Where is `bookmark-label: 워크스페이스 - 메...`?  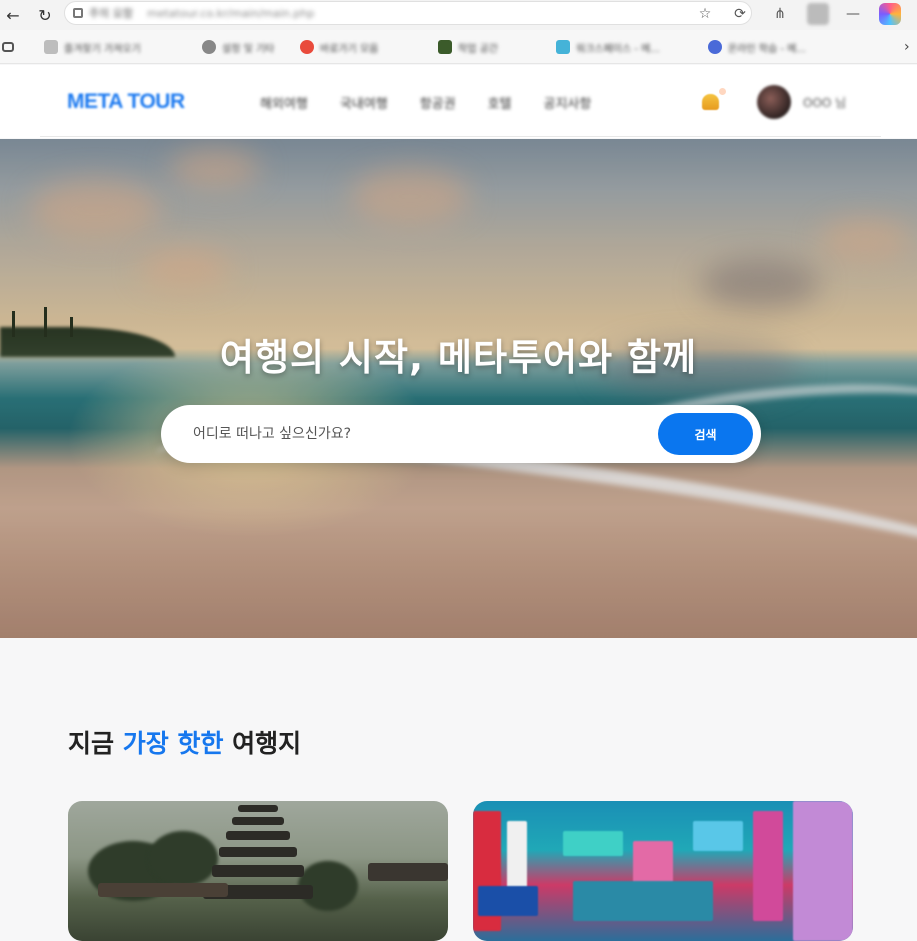
bookmark-label: 워크스페이스 - 메... is located at coordinates (618, 49).